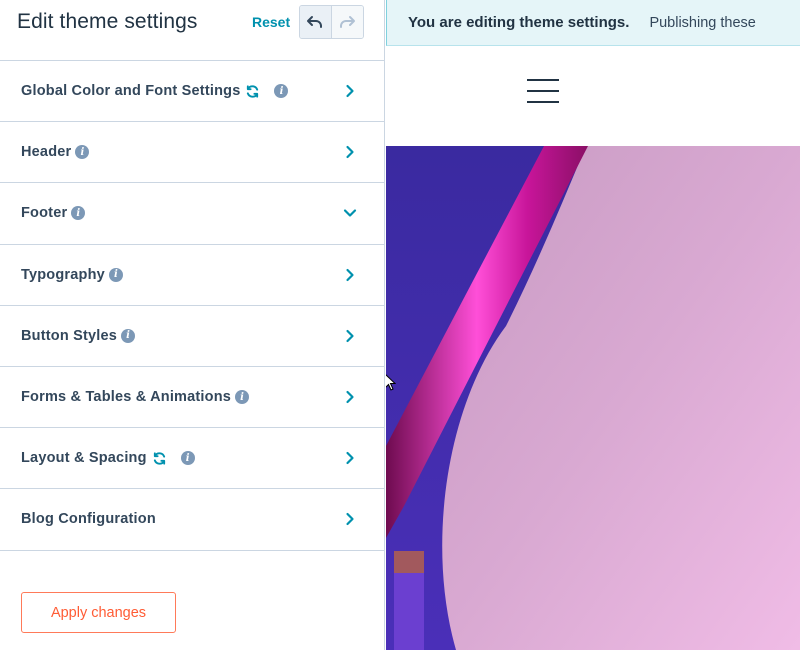  What do you see at coordinates (88, 519) in the screenshot?
I see `section-label: Blog Configuration` at bounding box center [88, 519].